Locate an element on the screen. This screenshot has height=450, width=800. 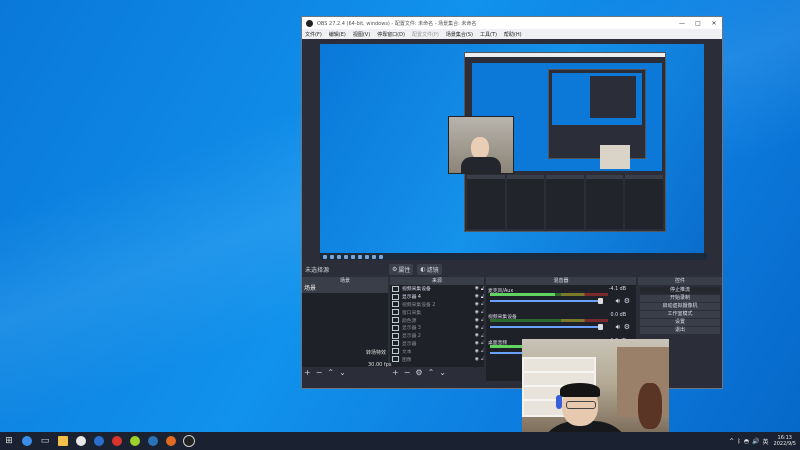
steam-icon is located at coordinates (153, 441).